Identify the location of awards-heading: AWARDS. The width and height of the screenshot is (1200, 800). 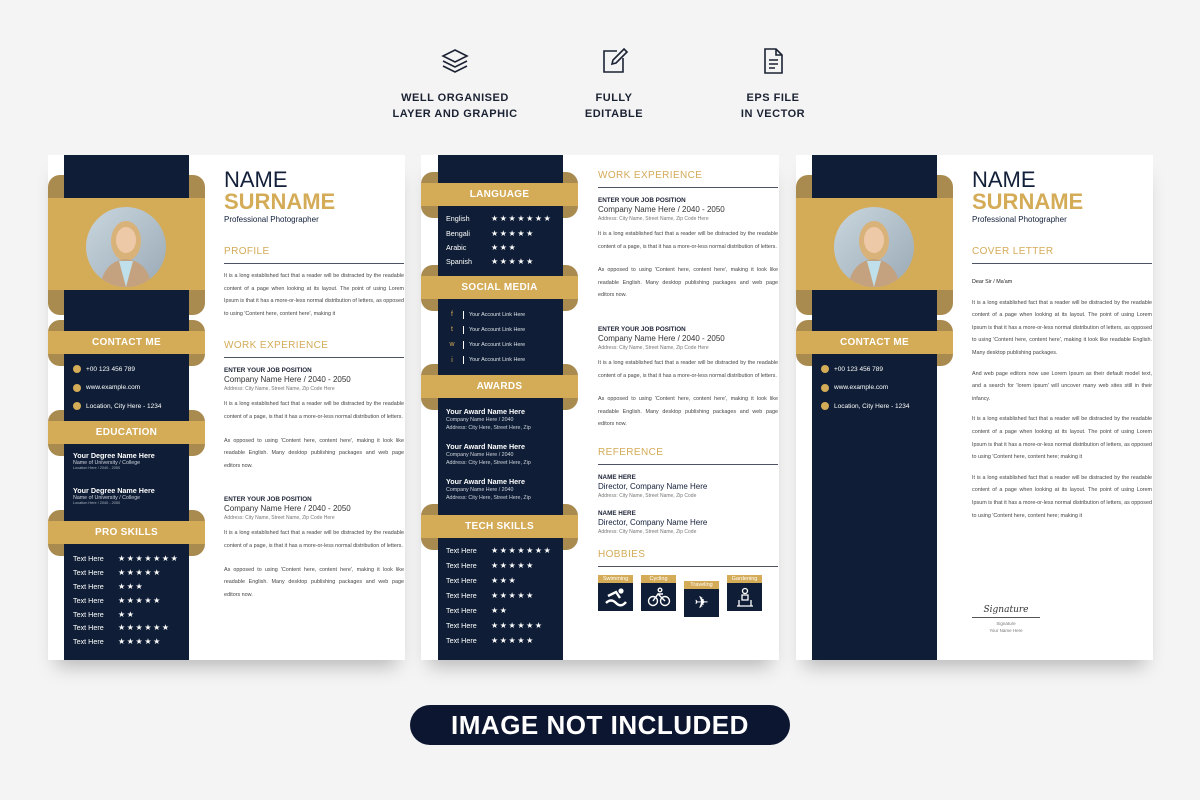
(499, 386).